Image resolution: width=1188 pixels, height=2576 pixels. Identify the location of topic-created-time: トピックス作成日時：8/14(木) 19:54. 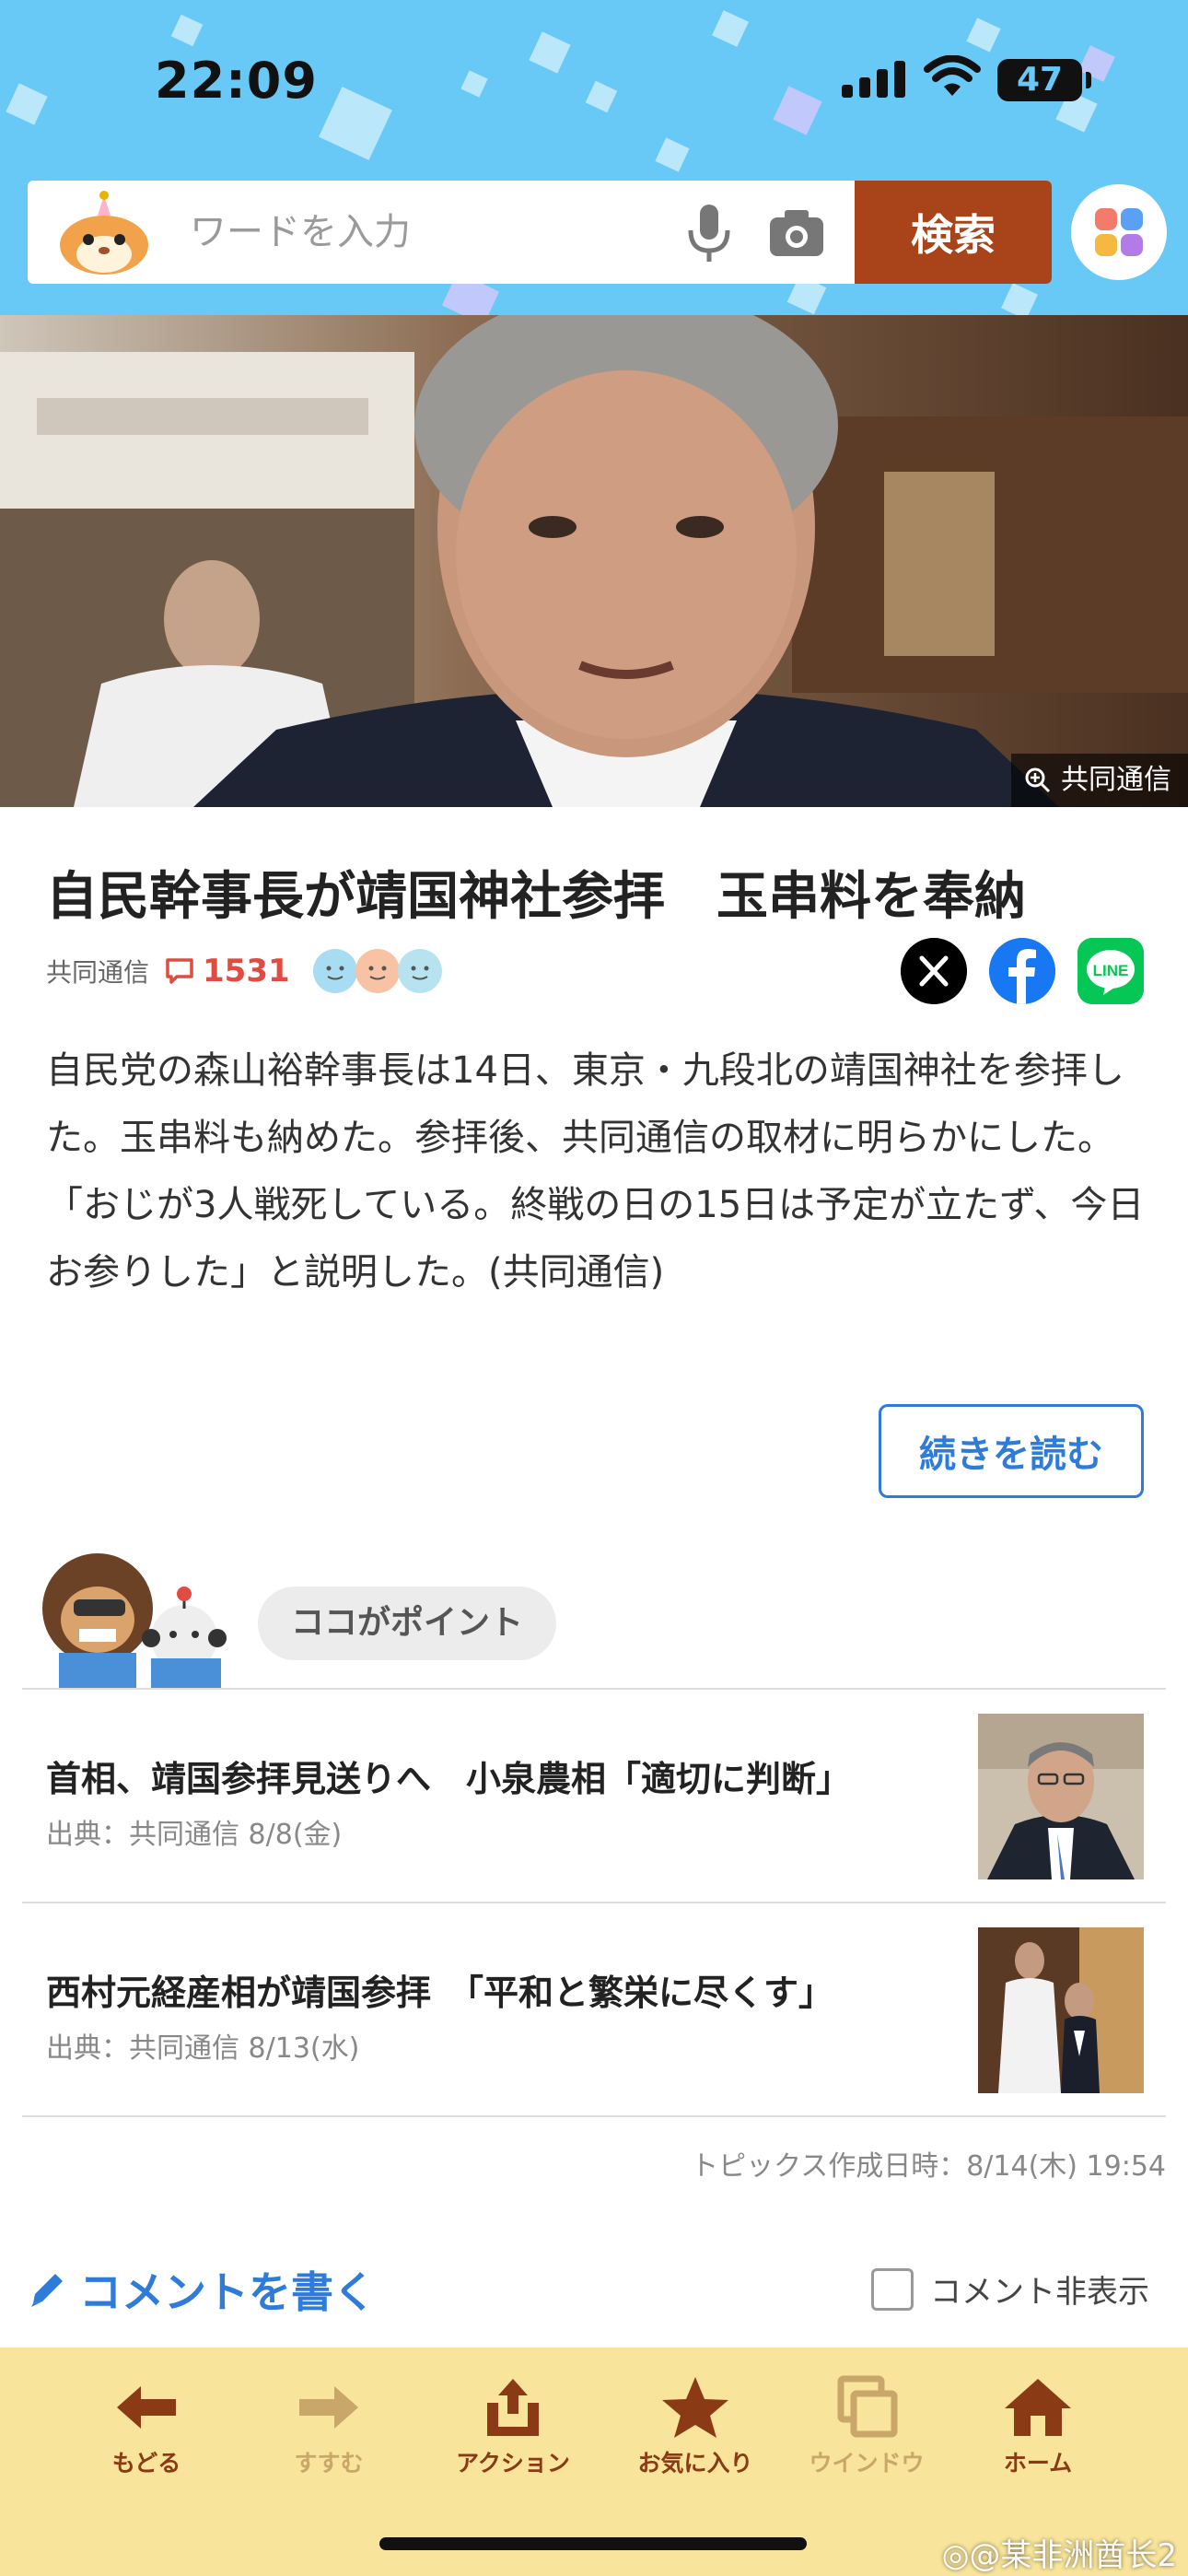
(928, 2166).